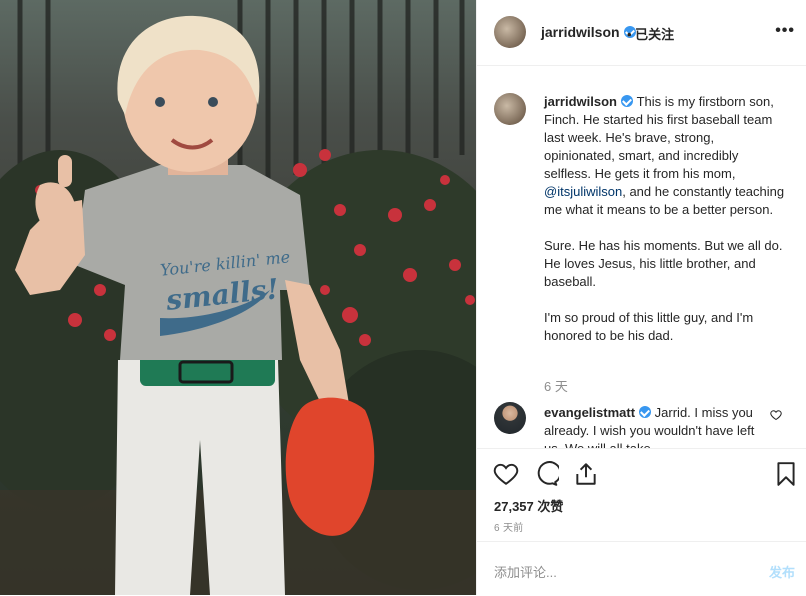  I want to click on comment-like-heart-icon, so click(776, 415).